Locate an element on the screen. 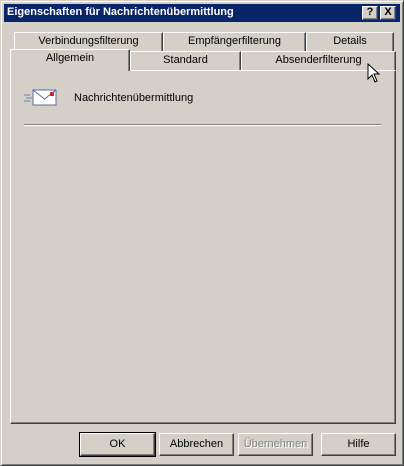 The image size is (404, 466). tab-label: Allgemein is located at coordinates (70, 58).